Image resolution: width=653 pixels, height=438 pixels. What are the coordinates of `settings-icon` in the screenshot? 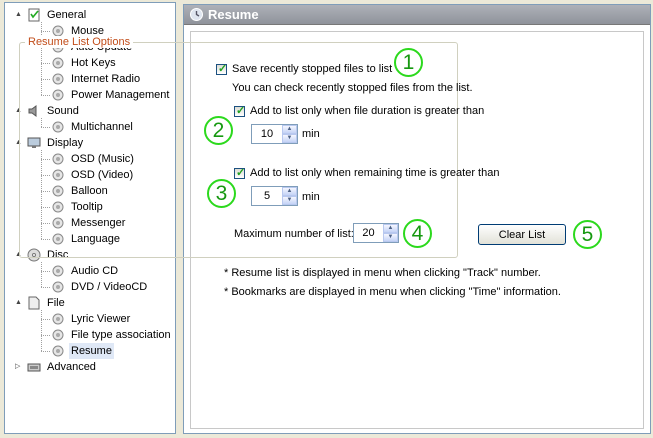 It's located at (34, 15).